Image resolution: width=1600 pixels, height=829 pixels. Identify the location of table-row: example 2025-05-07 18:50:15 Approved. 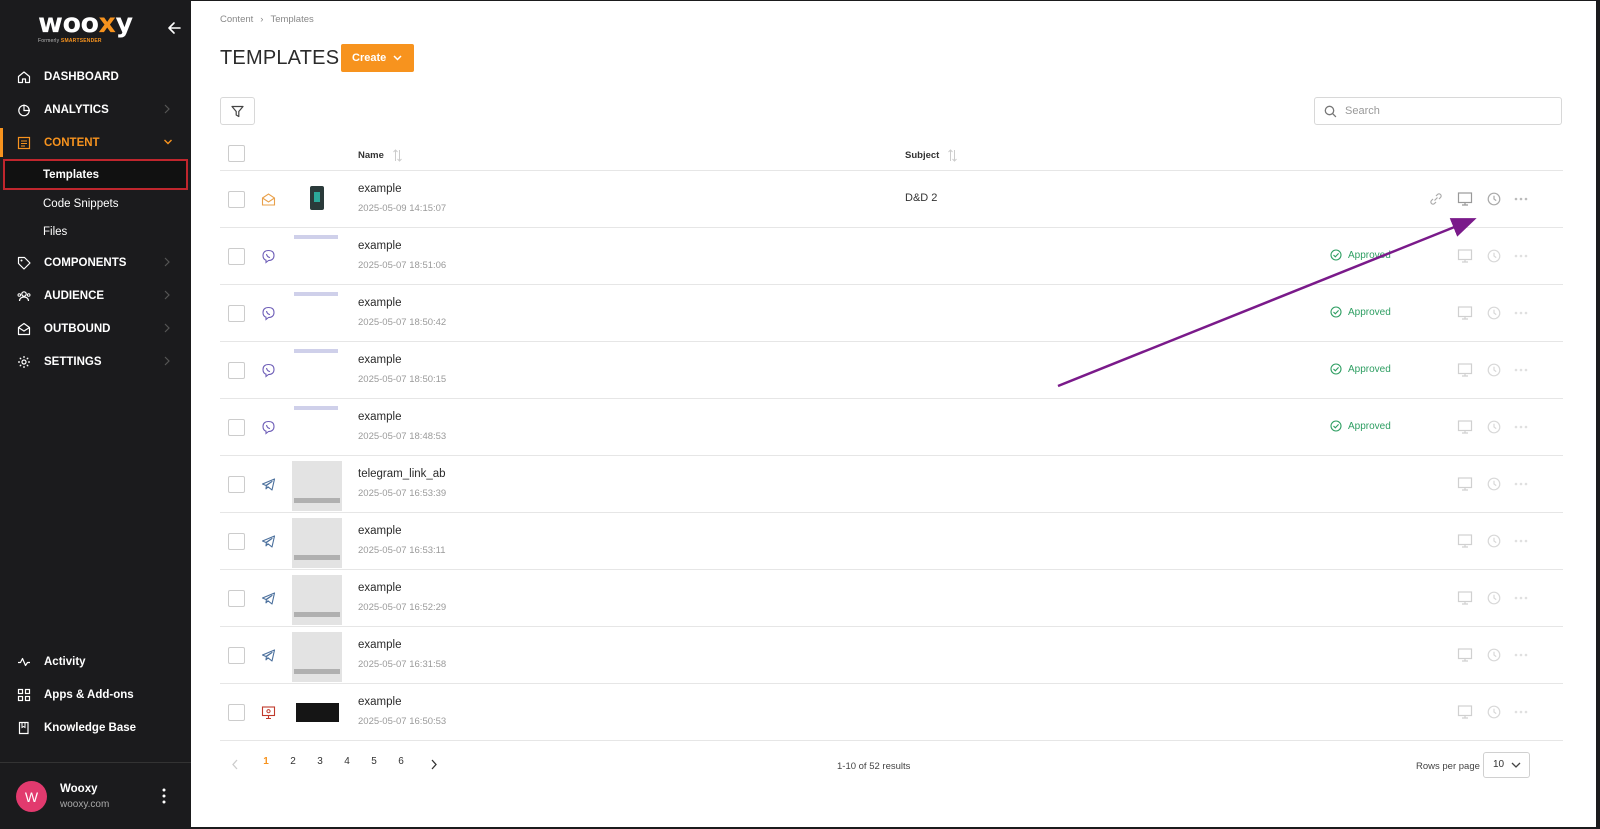
(891, 370).